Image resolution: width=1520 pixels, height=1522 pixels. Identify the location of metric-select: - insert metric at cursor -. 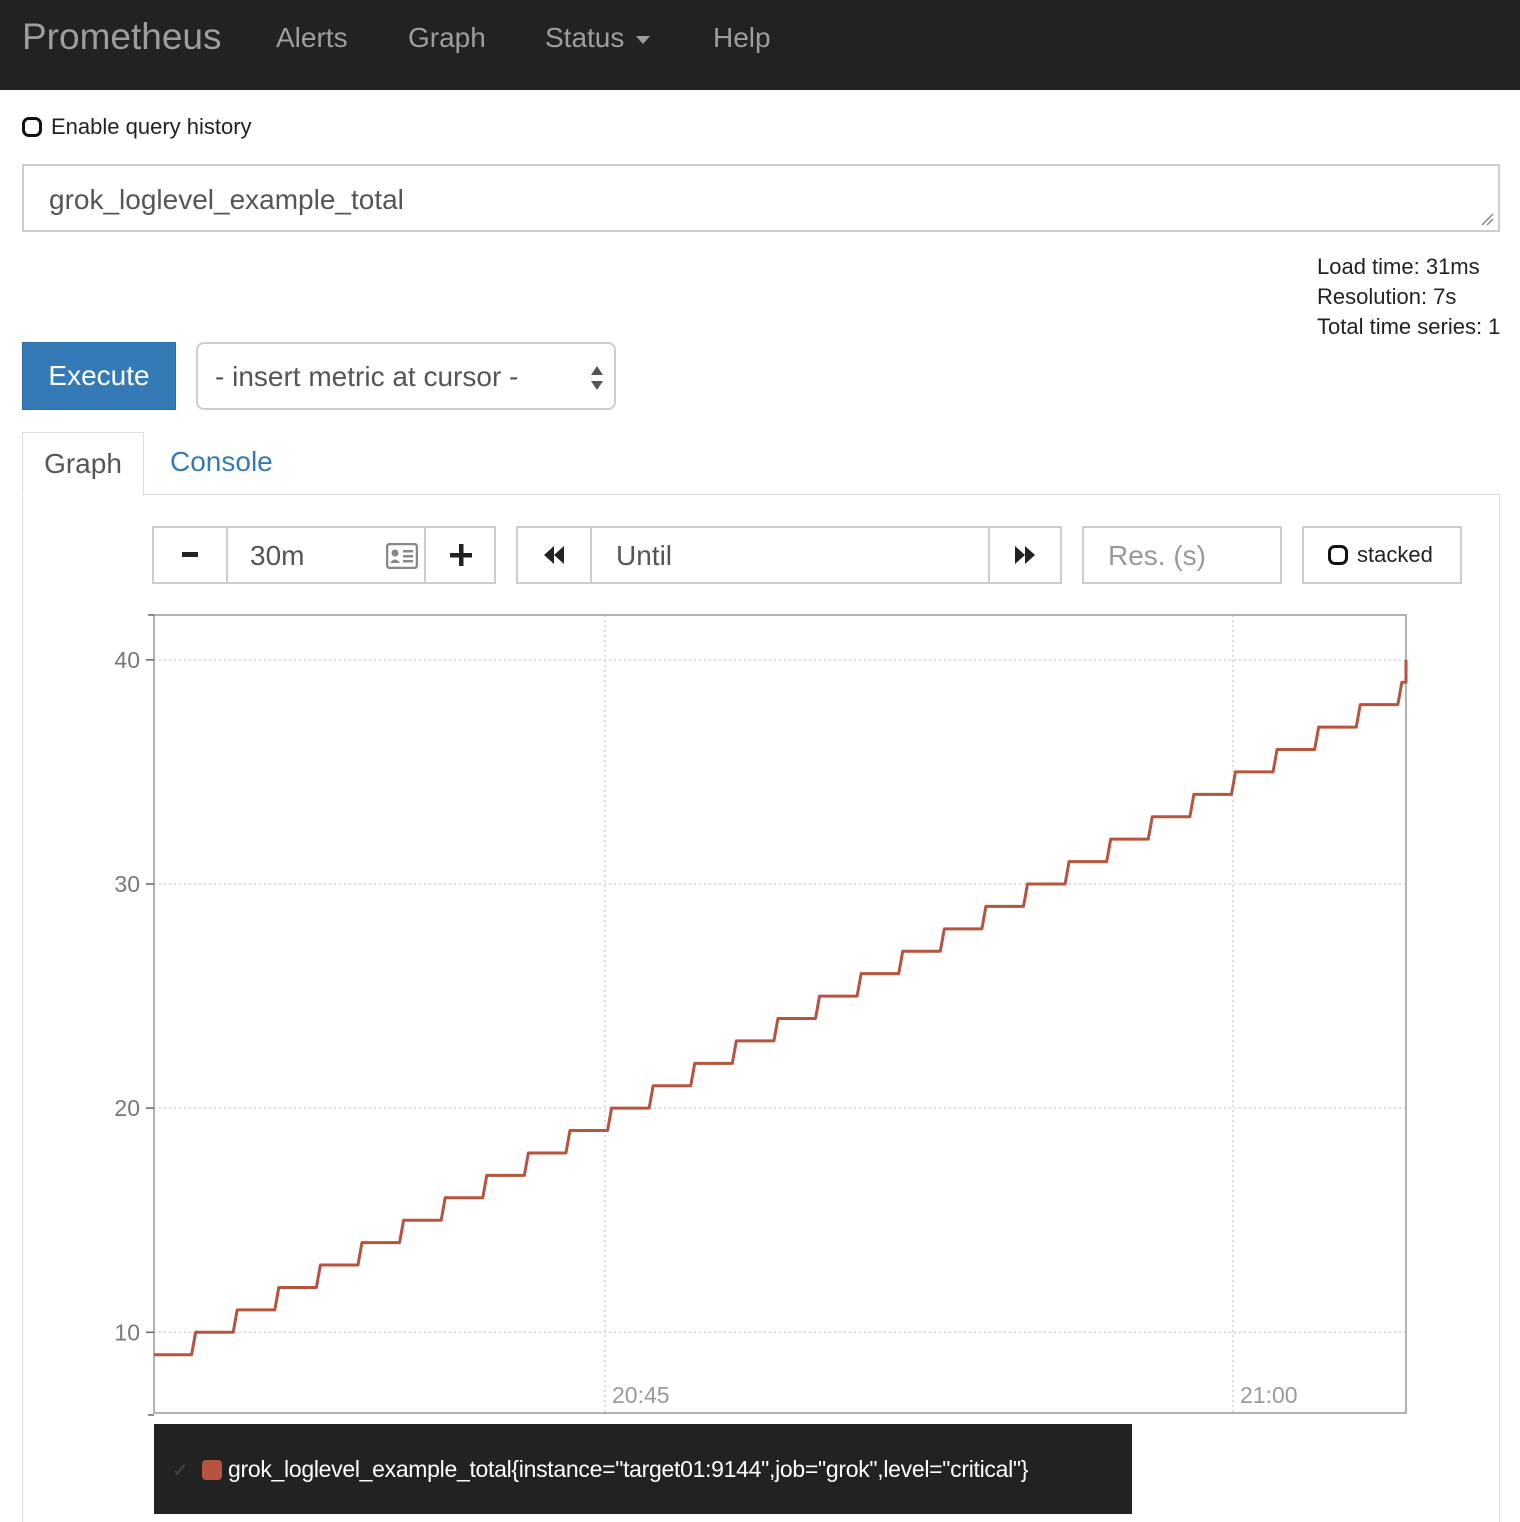
(406, 376).